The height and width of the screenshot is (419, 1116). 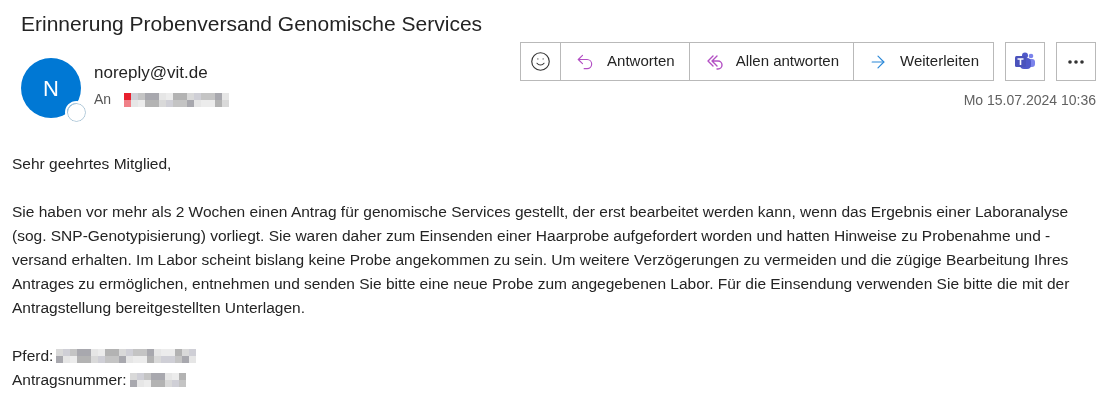 I want to click on smiley-icon, so click(x=541, y=61).